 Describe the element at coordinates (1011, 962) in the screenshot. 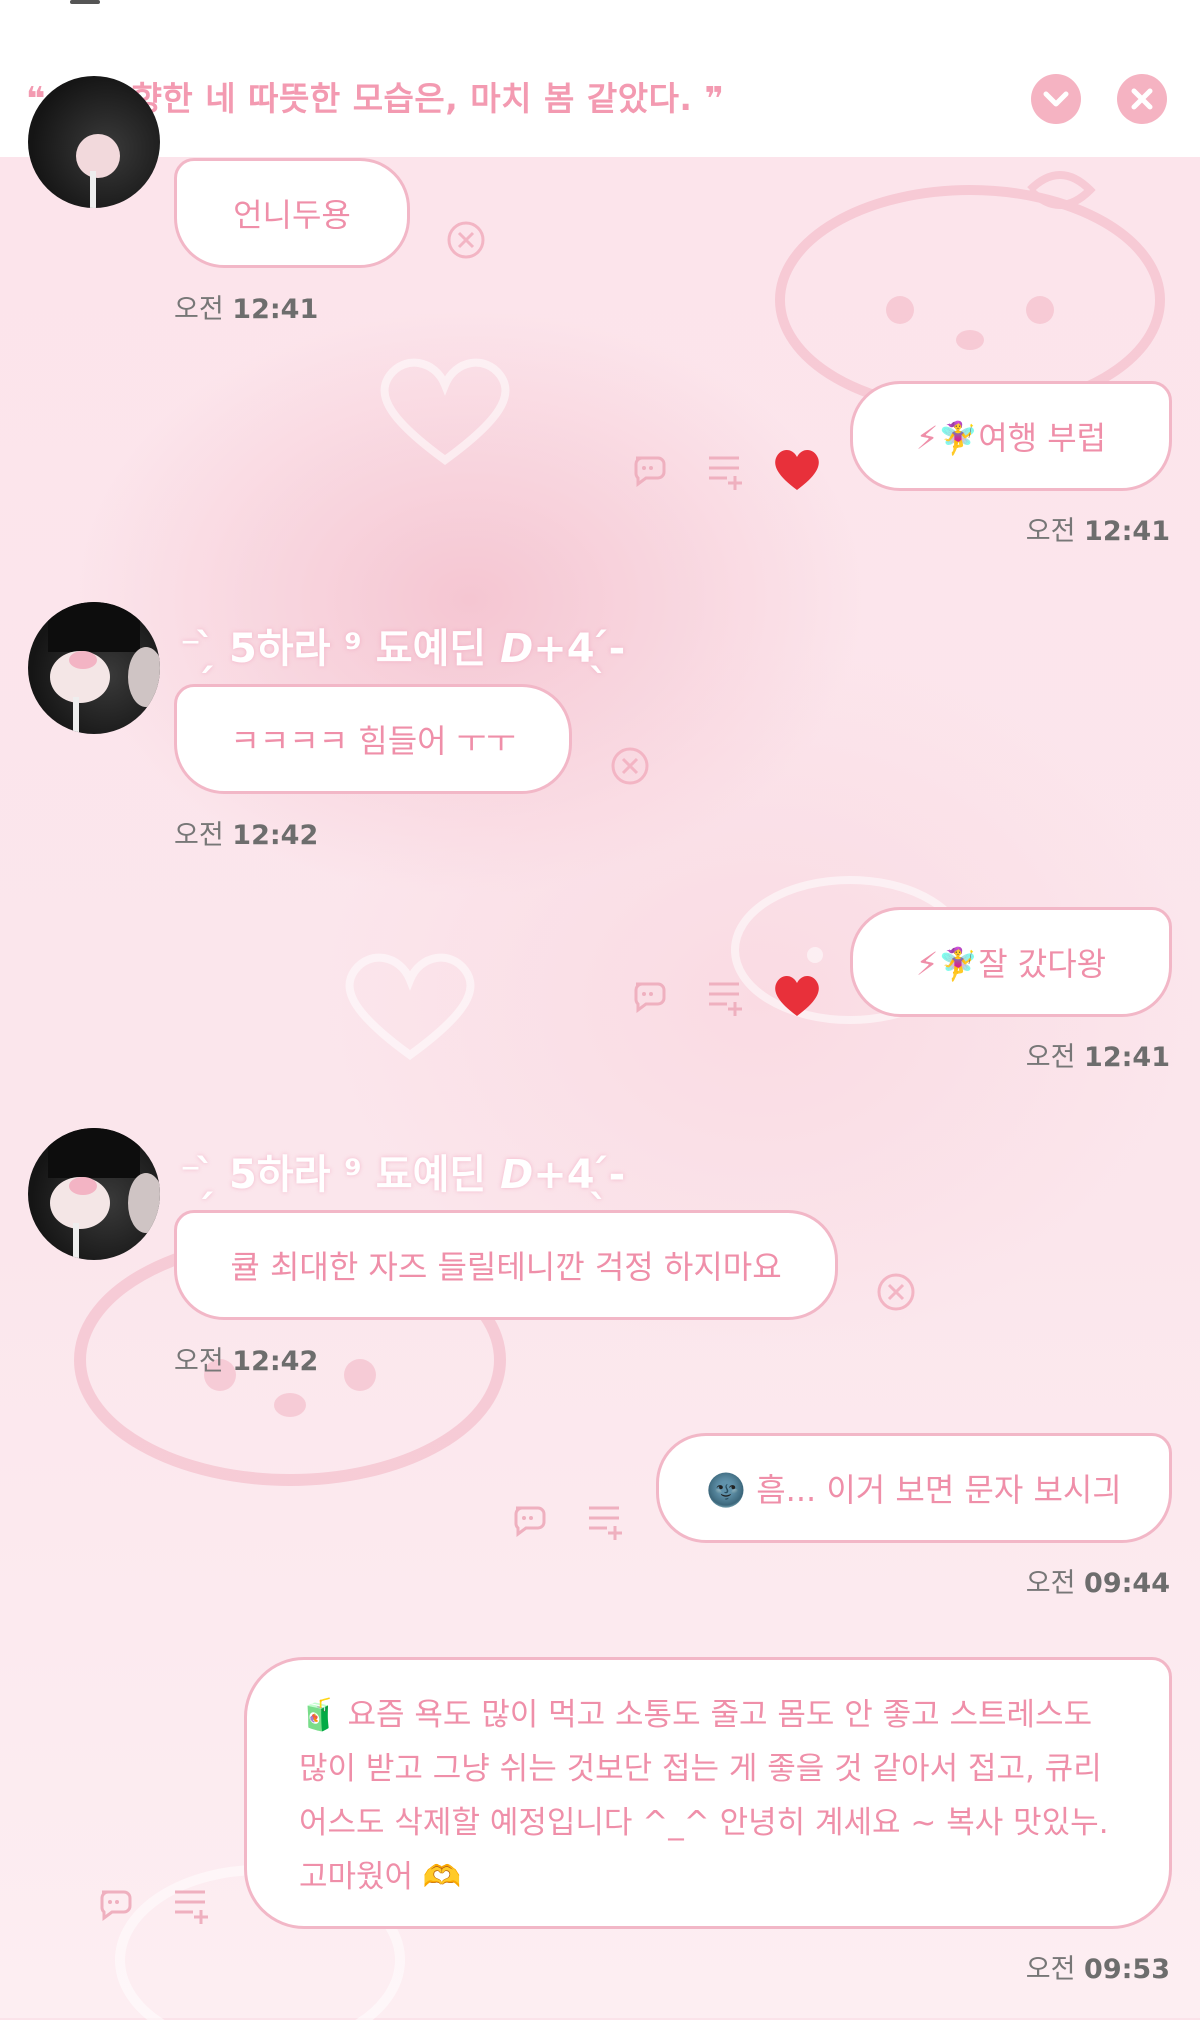

I see `message-bubble: ⚡🧚‍♀️잘 갔다왕` at that location.